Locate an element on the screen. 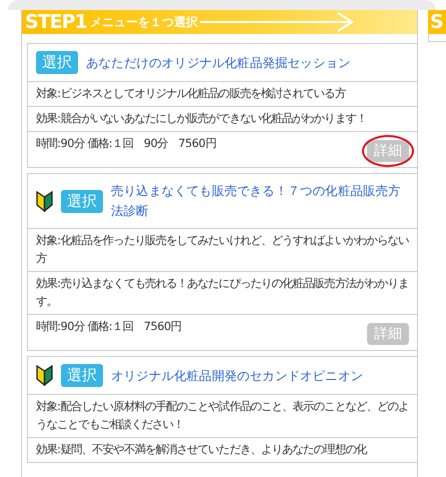 The height and width of the screenshot is (477, 446). menu-title-link: オリジナル化粧品開発のセカンドオピニオン is located at coordinates (237, 376).